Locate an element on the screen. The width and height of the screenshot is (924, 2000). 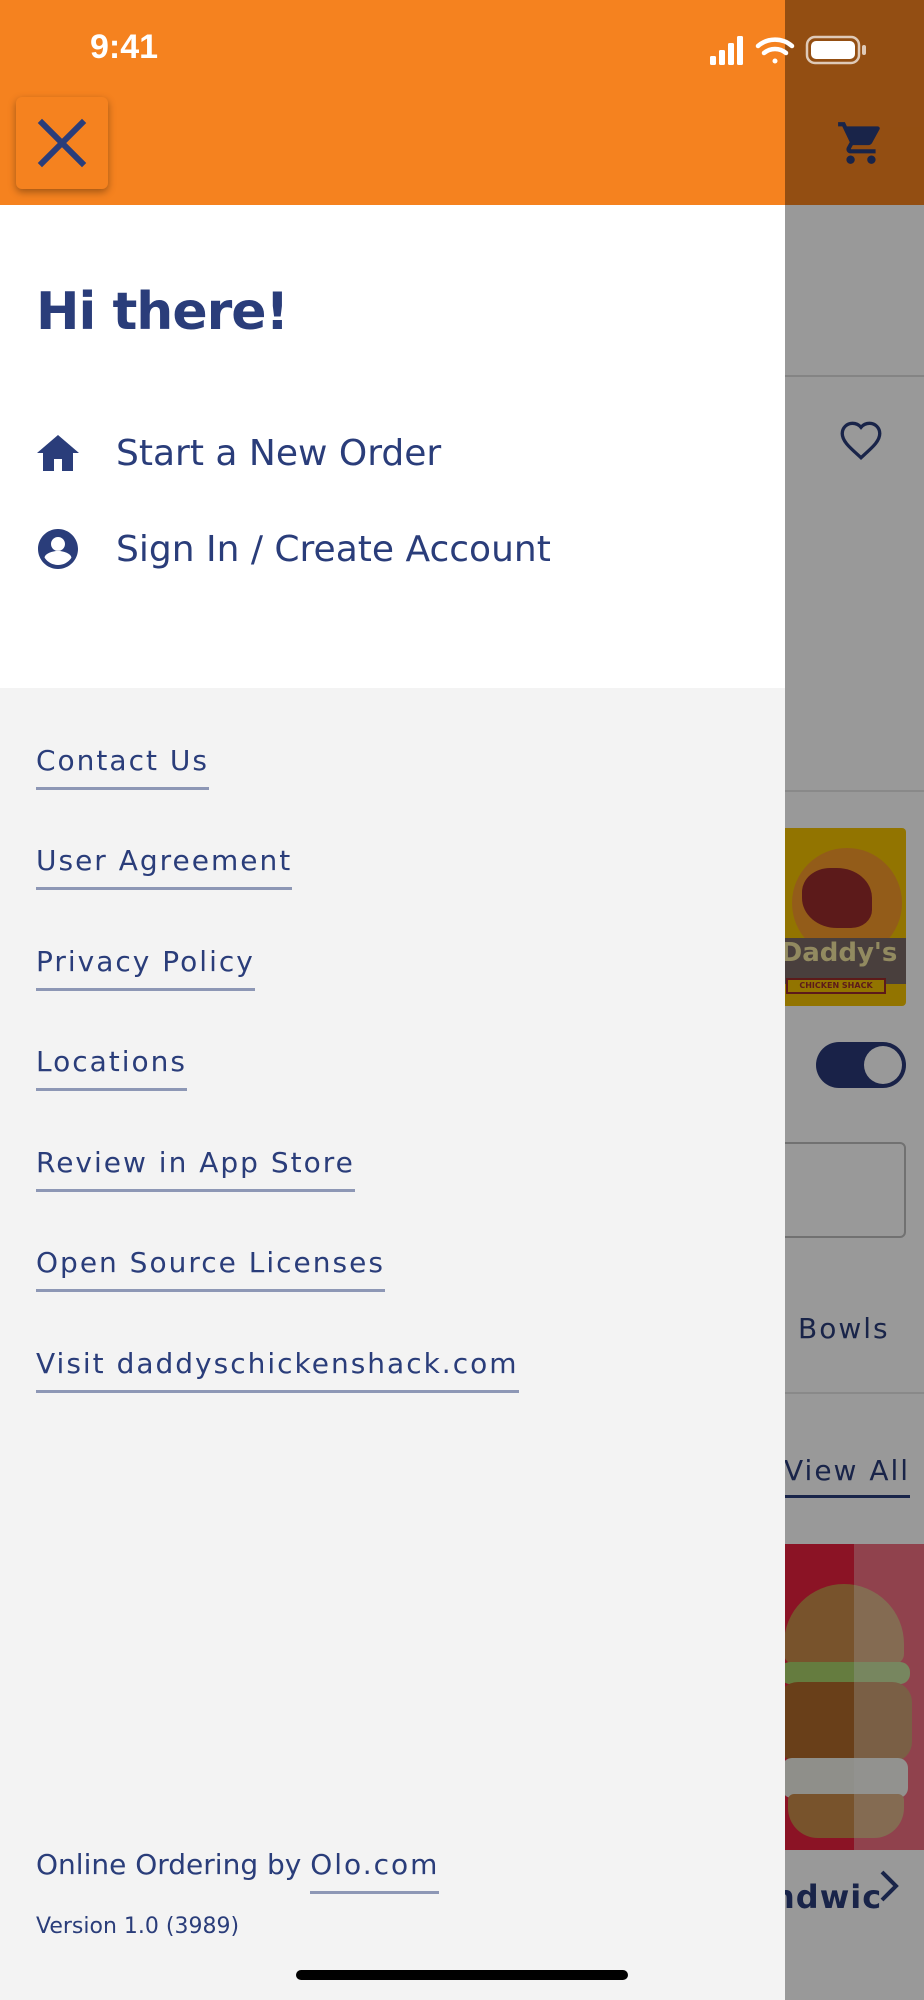
menu-item-start-new-order: Start a New Order is located at coordinates (237, 453).